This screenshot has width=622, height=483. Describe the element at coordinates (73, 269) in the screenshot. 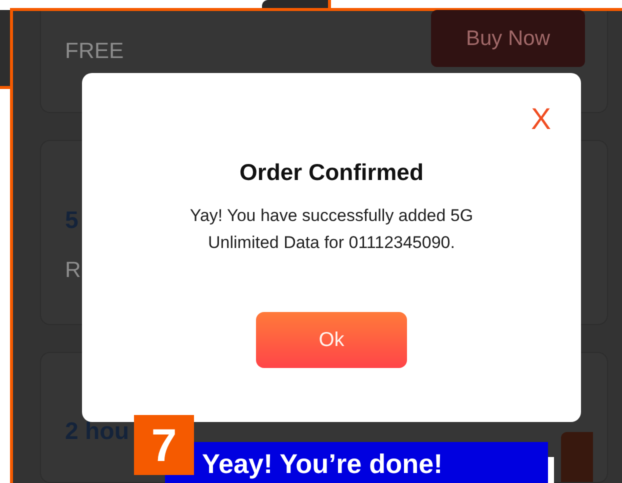

I see `plan-subtitle: R` at that location.